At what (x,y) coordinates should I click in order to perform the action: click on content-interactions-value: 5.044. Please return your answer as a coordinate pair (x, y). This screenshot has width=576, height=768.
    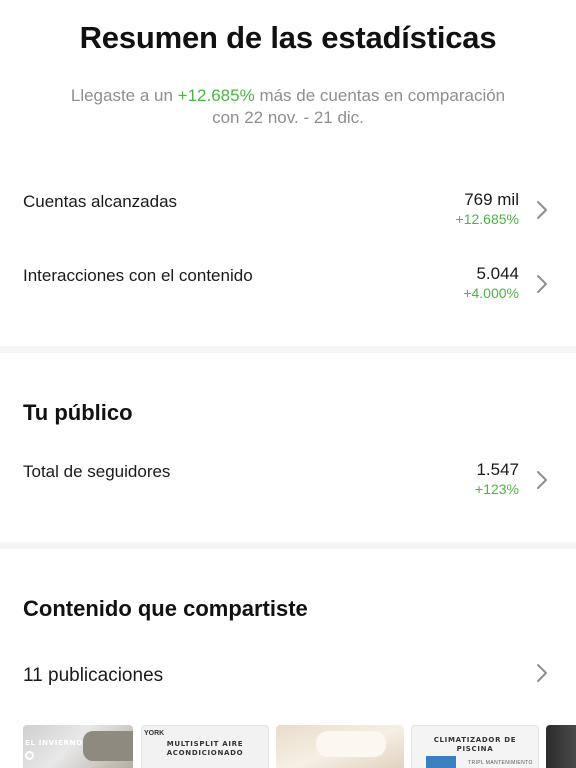
    Looking at the image, I should click on (497, 273).